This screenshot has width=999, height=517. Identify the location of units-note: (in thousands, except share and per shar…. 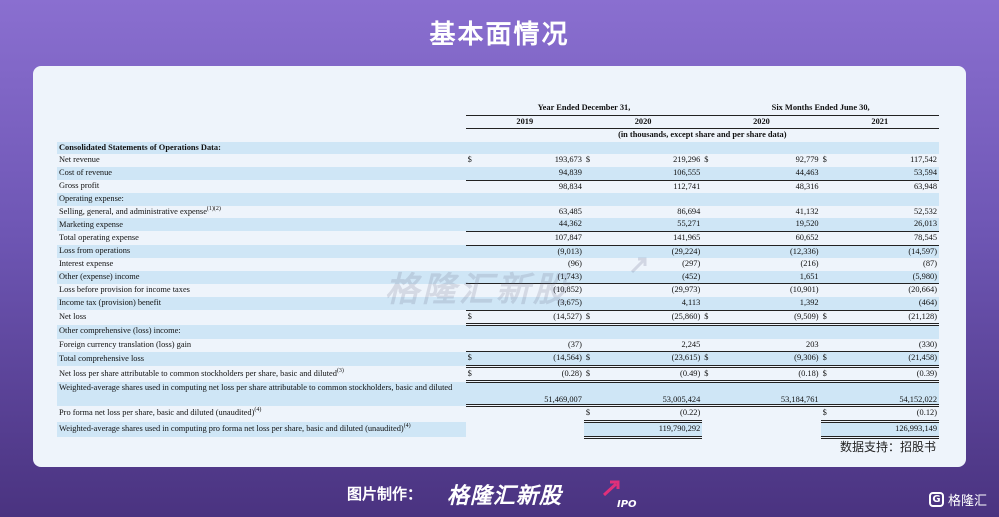
(702, 135).